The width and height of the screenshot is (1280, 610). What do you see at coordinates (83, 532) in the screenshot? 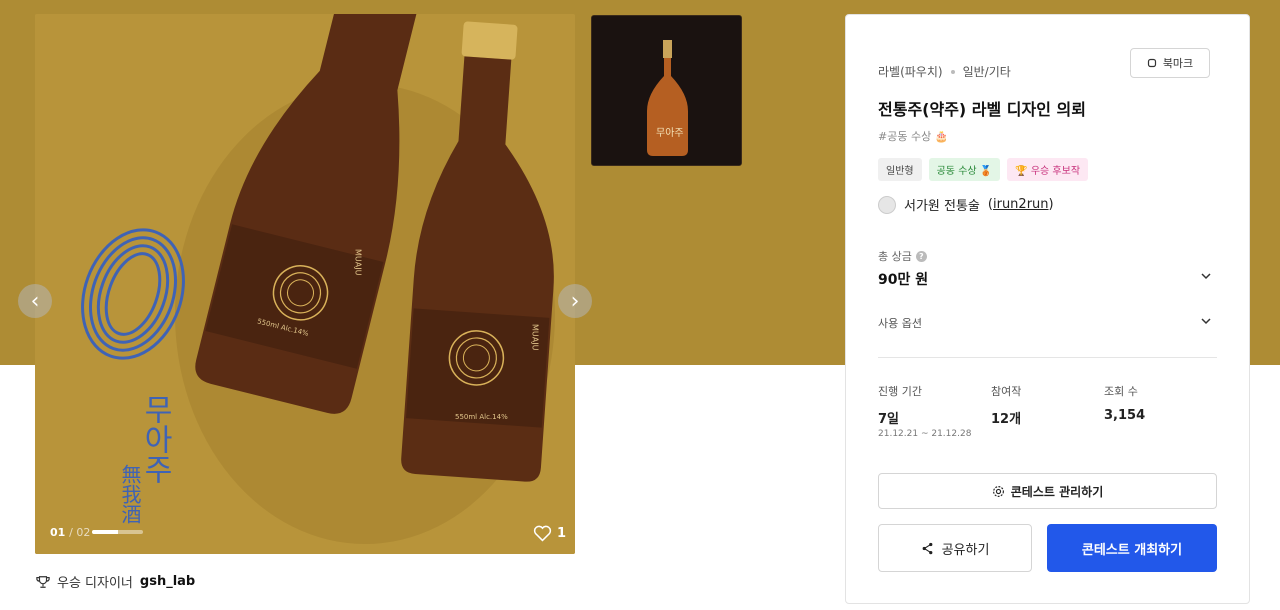
I see `total-count: 02` at bounding box center [83, 532].